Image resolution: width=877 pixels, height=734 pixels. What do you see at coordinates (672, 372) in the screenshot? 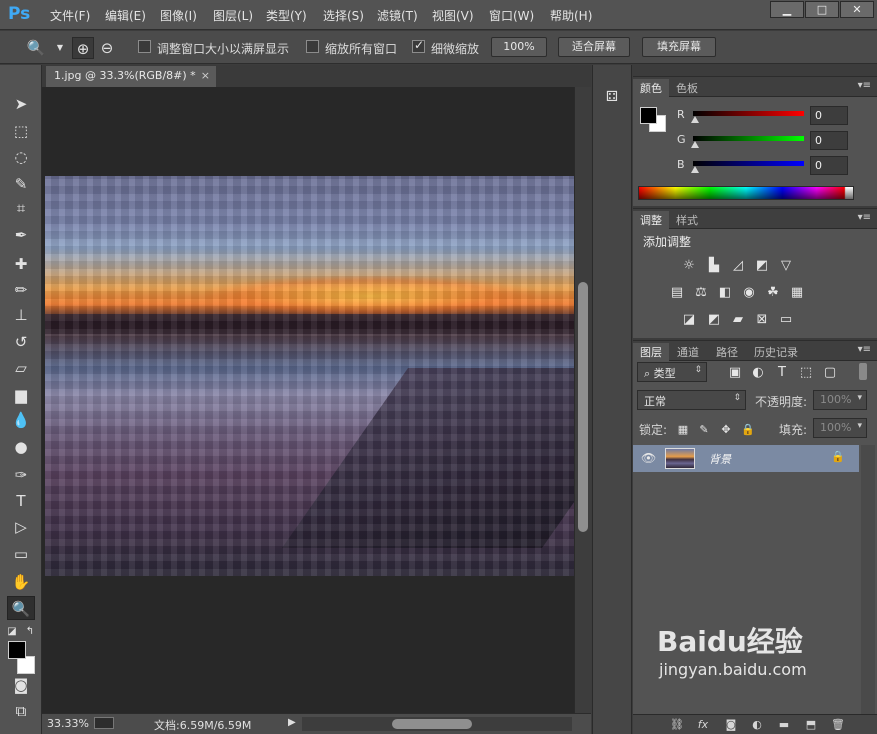
I see `layer-filter-select: ⌕ 类型 ⇕` at bounding box center [672, 372].